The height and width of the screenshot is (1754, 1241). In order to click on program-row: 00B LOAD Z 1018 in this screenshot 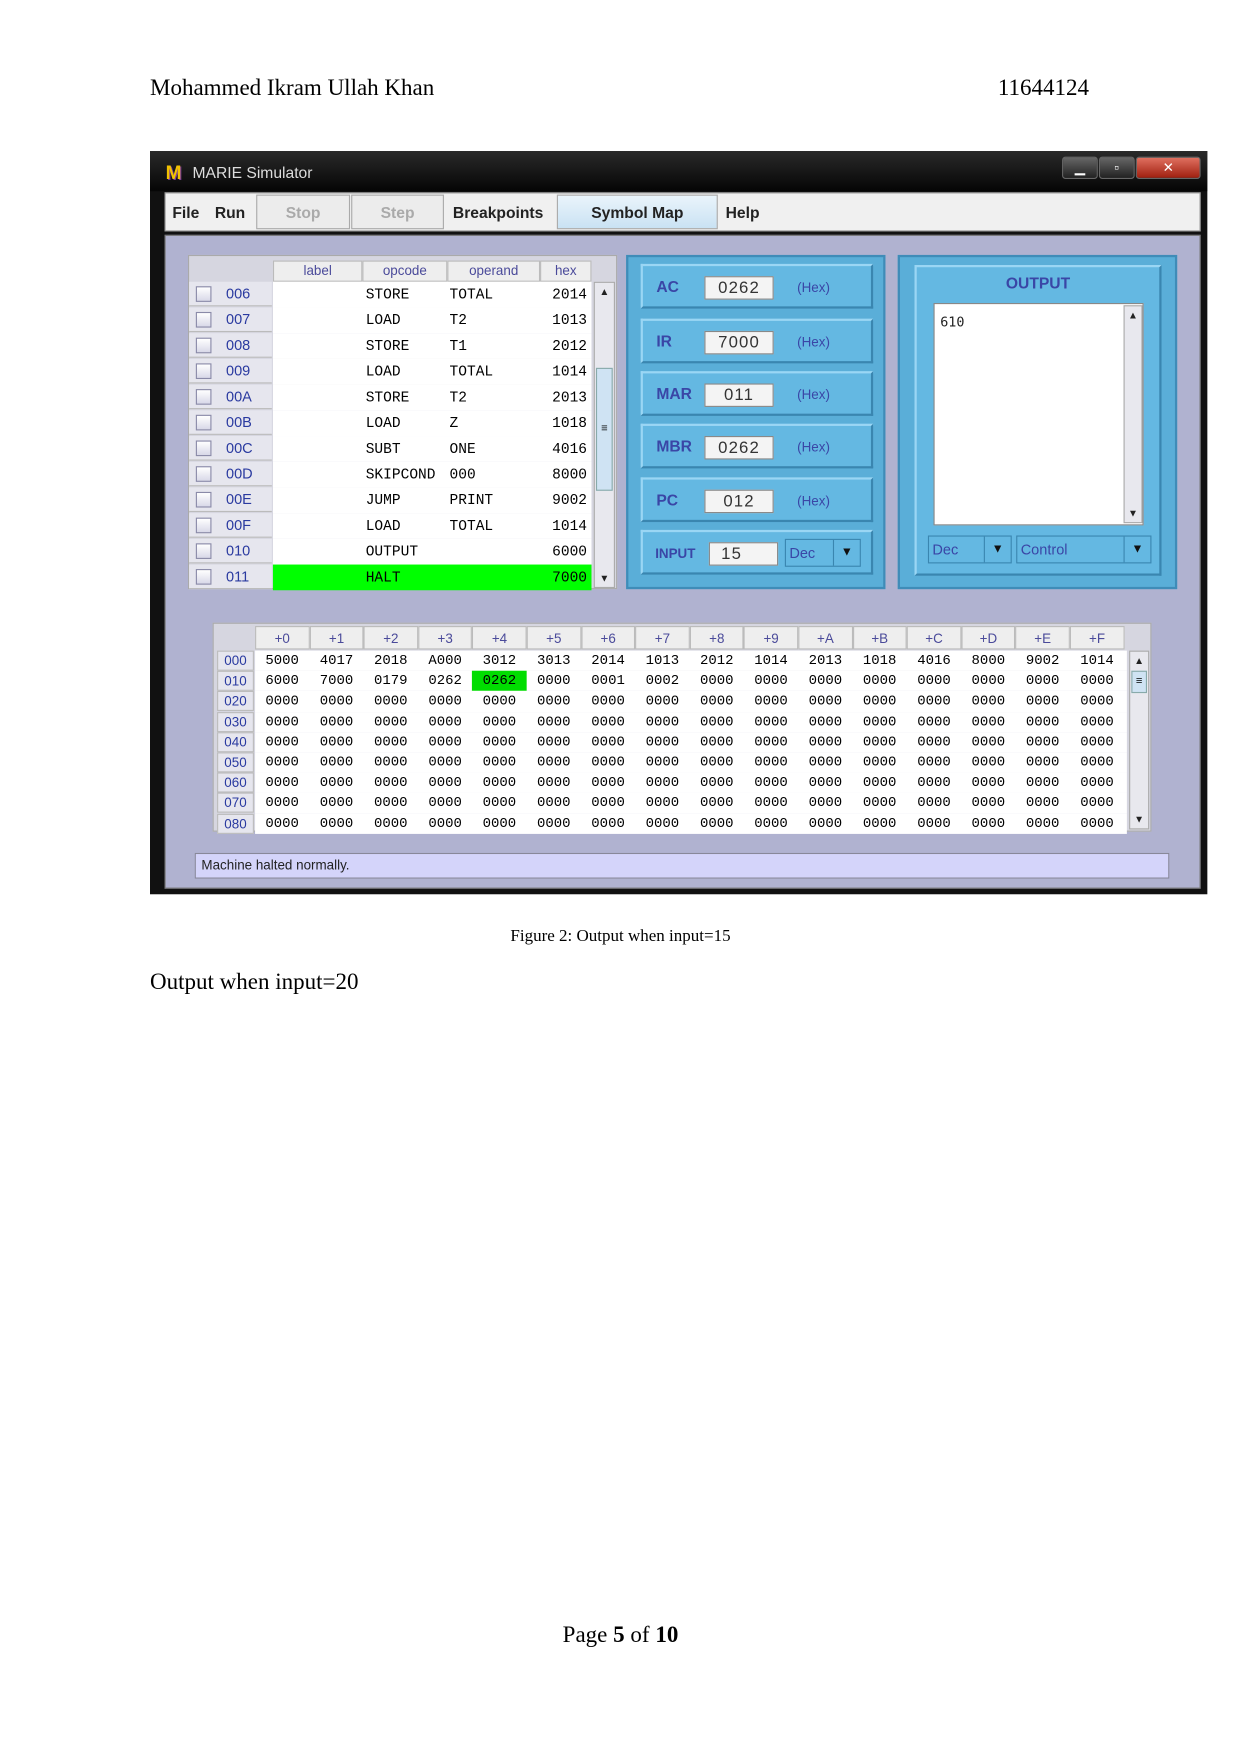, I will do `click(390, 423)`.